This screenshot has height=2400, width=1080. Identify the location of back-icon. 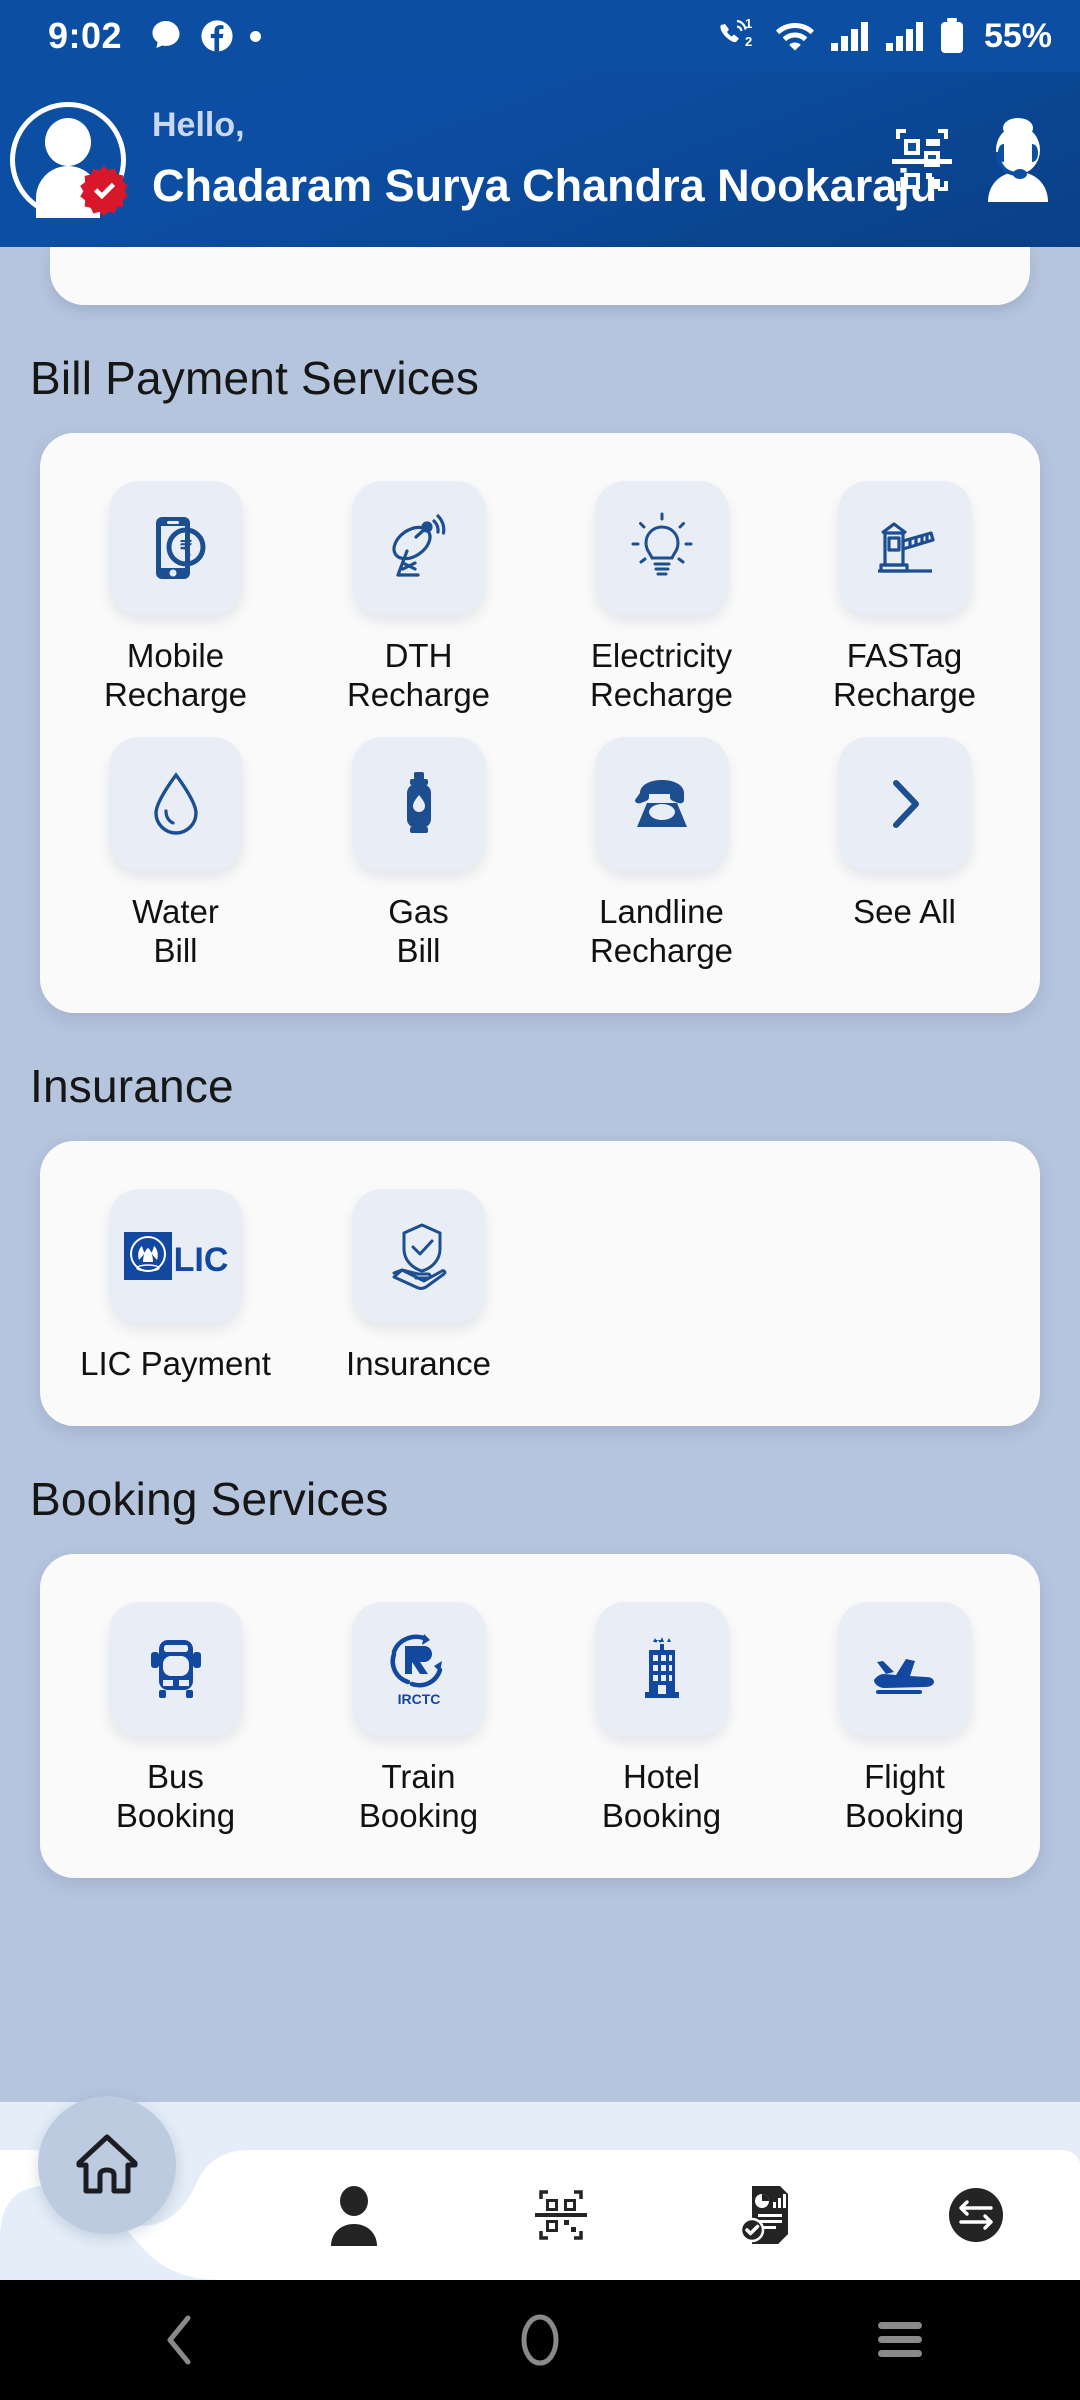
(179, 2340).